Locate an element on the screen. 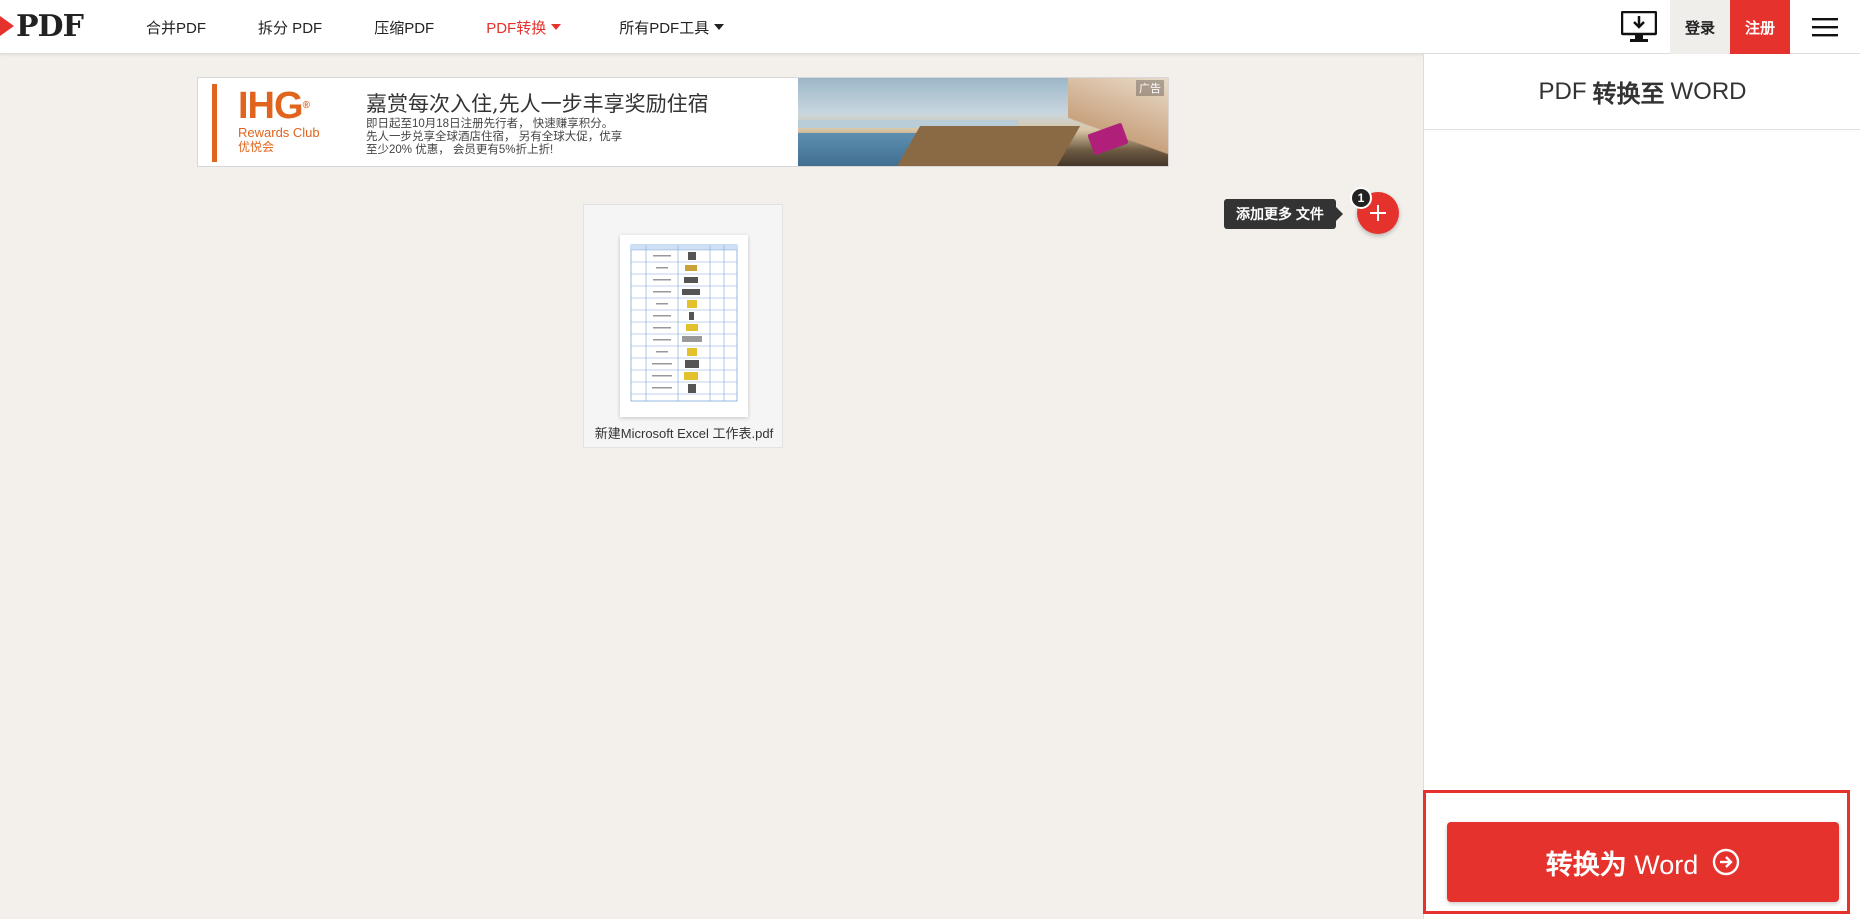 This screenshot has height=919, width=1860. nav-merge-pdf-label: 合并PDF is located at coordinates (176, 28).